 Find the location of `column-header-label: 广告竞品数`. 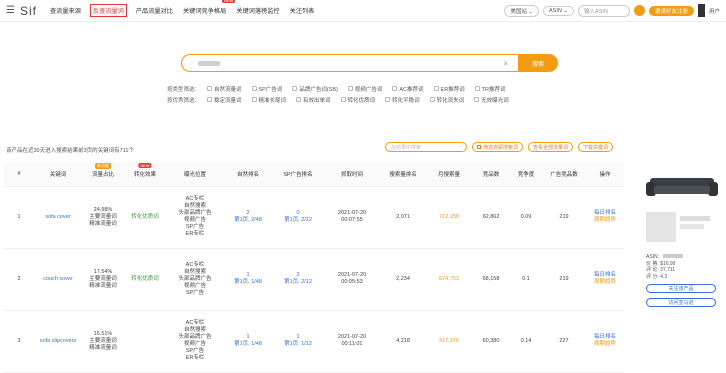

column-header-label: 广告竞品数 is located at coordinates (564, 174).